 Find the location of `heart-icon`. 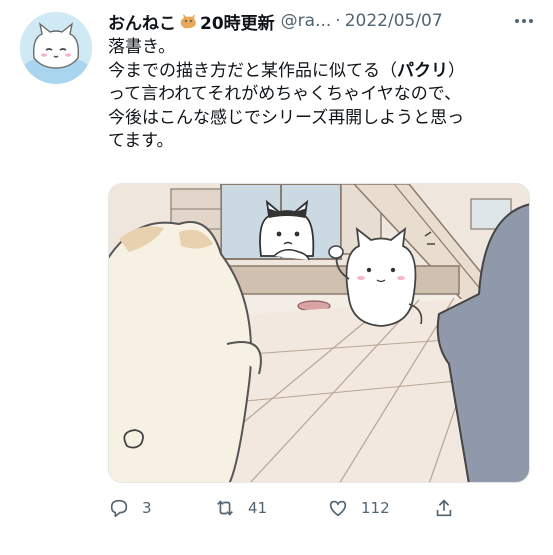

heart-icon is located at coordinates (338, 508).